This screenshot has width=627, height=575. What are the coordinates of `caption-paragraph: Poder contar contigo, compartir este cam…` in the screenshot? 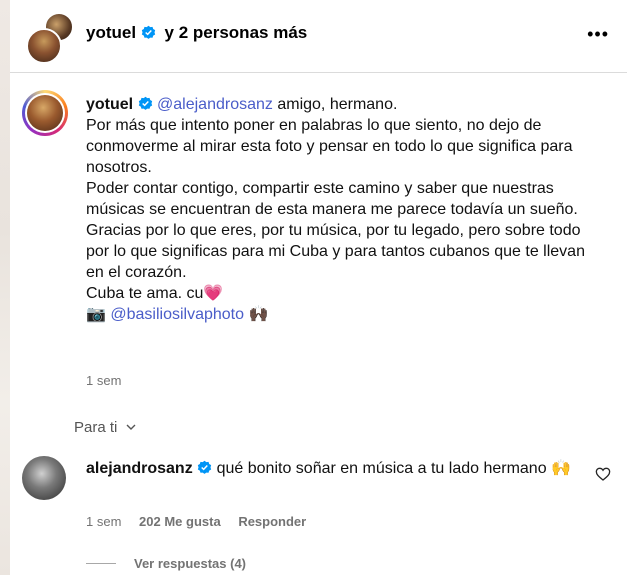 It's located at (332, 199).